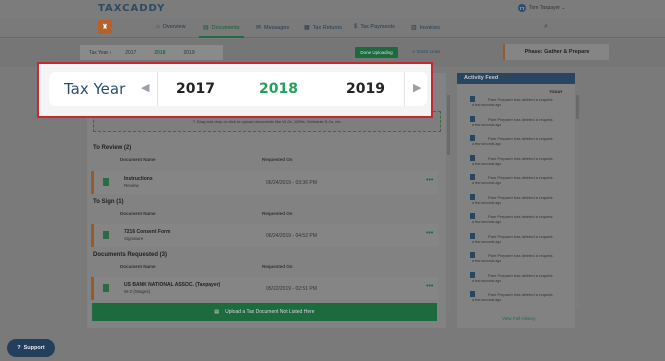  Describe the element at coordinates (516, 78) in the screenshot. I see `activity-feed-title: Activity Feed` at that location.